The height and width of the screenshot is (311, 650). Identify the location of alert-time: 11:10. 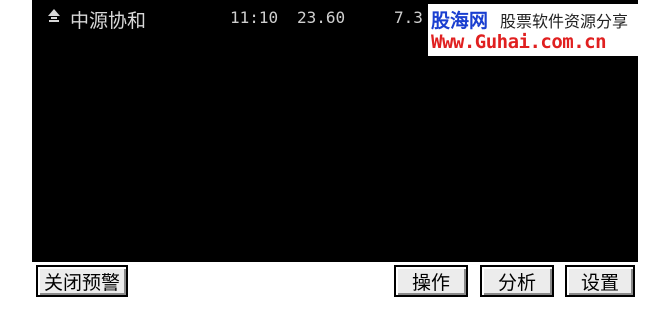
(254, 17).